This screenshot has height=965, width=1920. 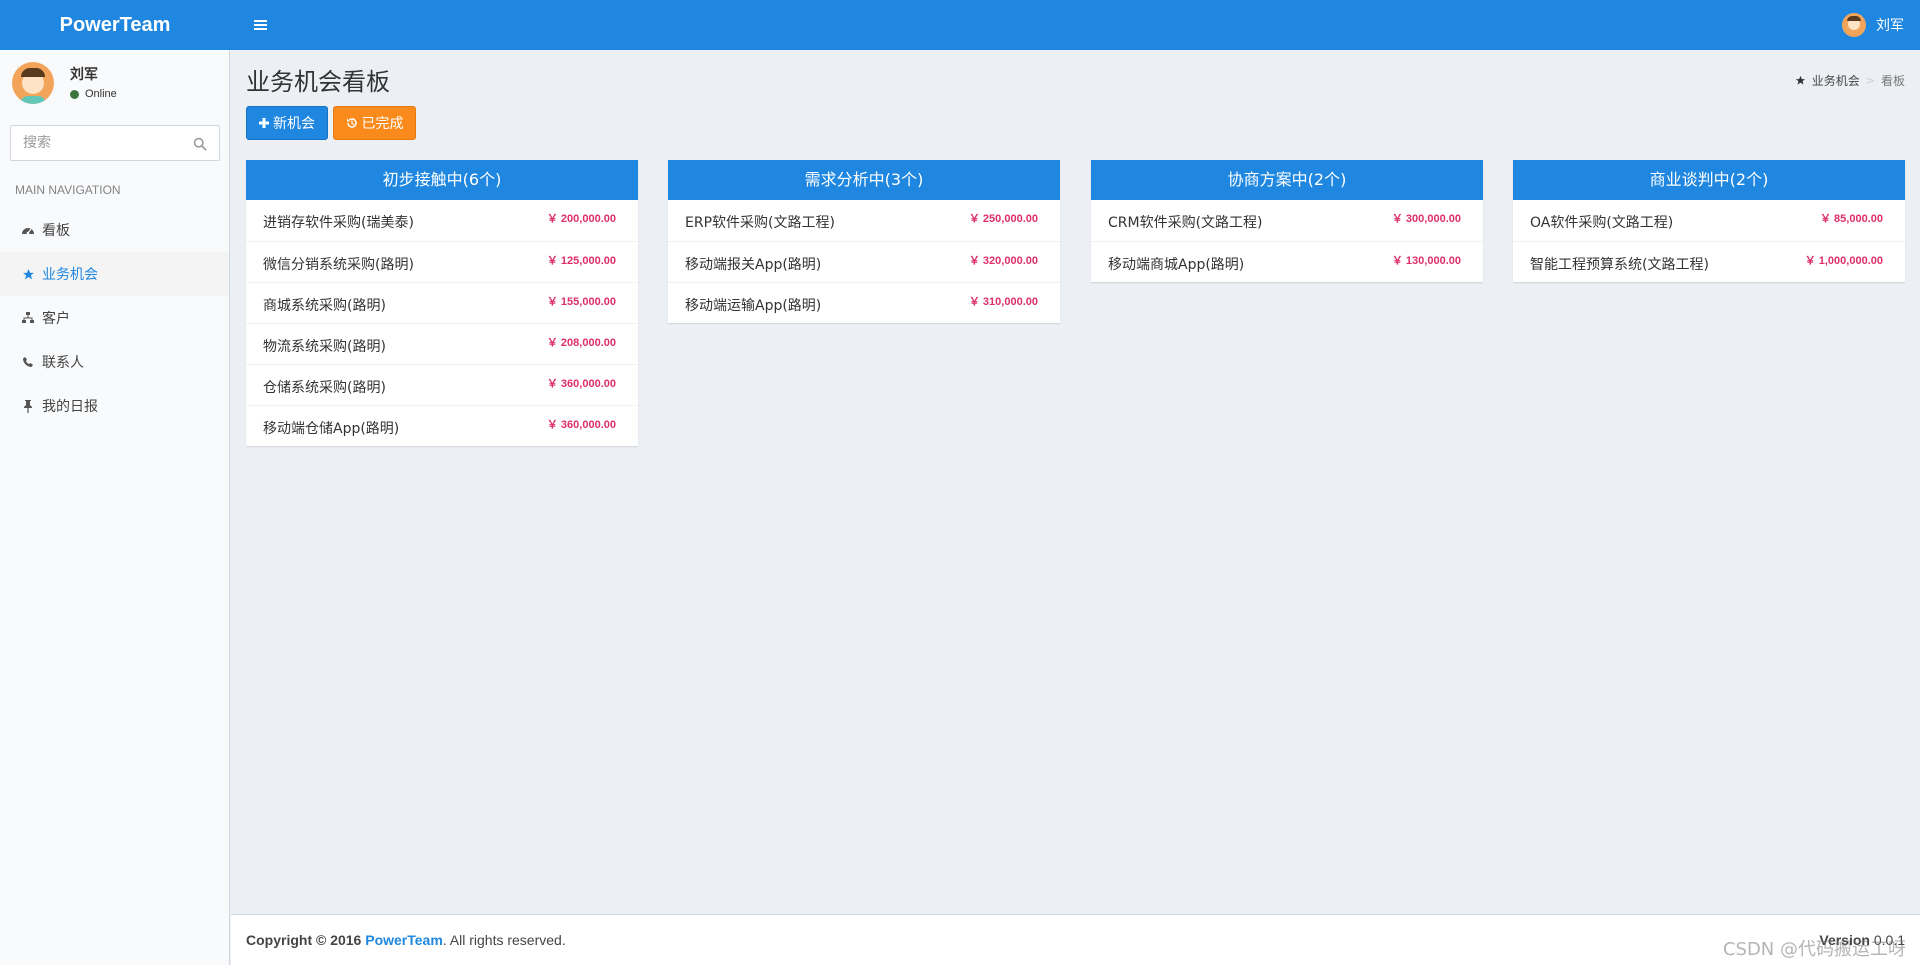 What do you see at coordinates (1851, 219) in the screenshot?
I see `card-amount: ￥ 85,000.00` at bounding box center [1851, 219].